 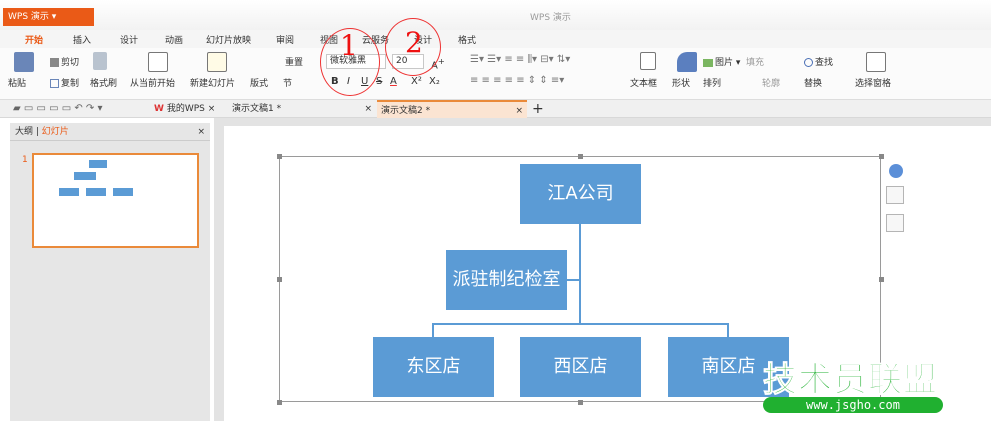 What do you see at coordinates (580, 367) in the screenshot?
I see `org-node-west: 西区店` at bounding box center [580, 367].